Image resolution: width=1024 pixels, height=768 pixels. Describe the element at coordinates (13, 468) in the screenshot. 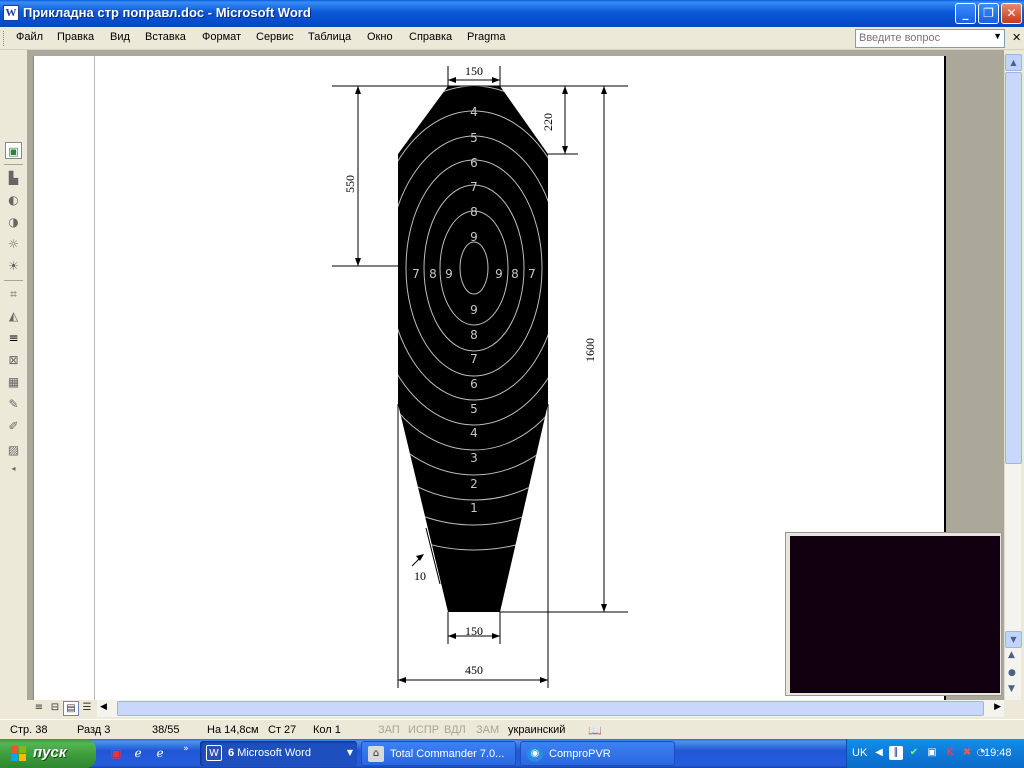

I see `toolbar-options-icon: ◂` at that location.